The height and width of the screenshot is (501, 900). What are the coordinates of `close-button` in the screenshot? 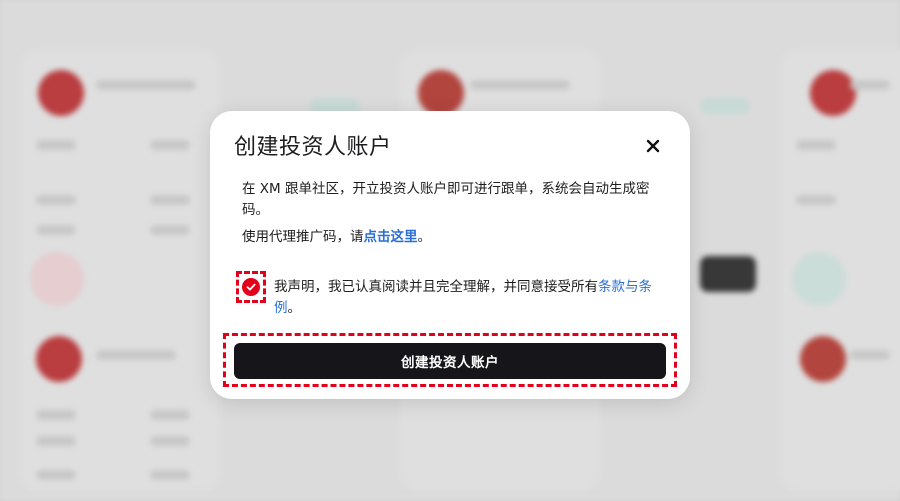 It's located at (653, 146).